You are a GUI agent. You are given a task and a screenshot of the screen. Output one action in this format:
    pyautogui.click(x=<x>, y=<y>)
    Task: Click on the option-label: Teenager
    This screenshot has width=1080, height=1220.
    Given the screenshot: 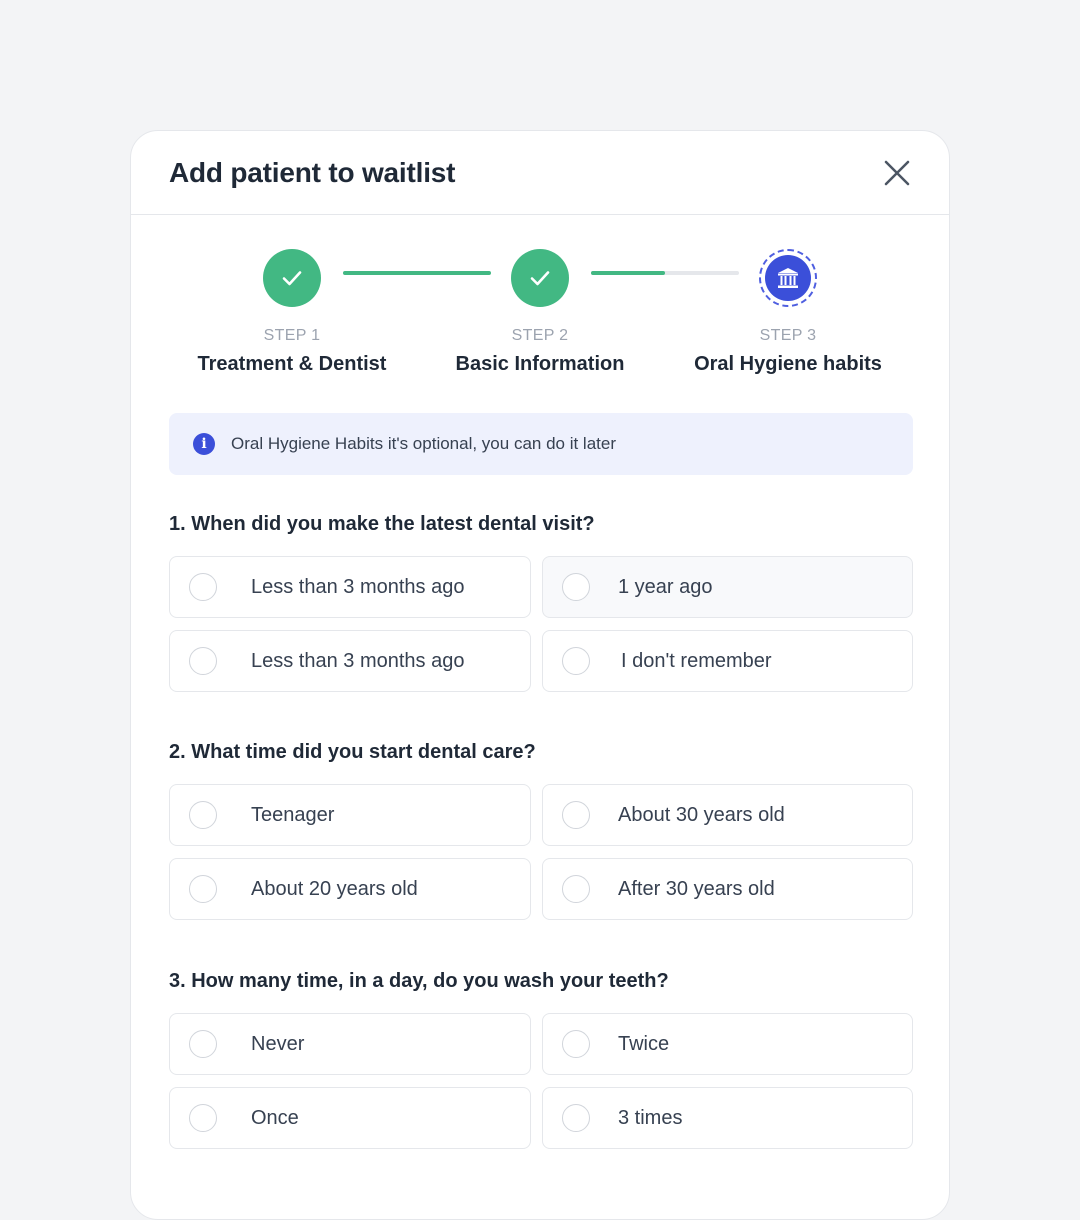 What is the action you would take?
    pyautogui.click(x=293, y=814)
    